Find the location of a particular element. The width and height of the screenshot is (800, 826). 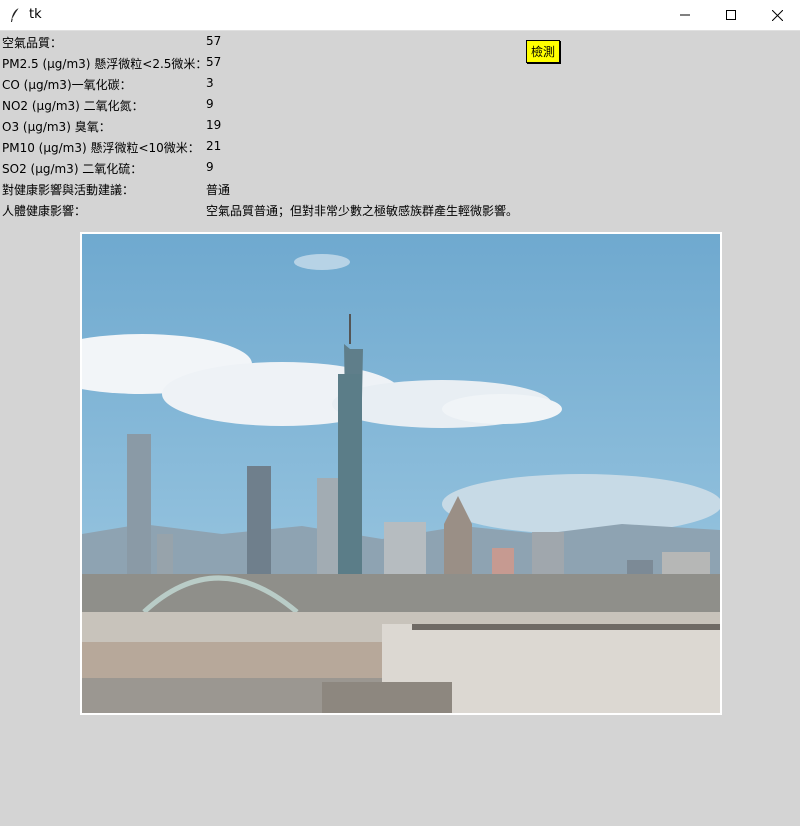

o3-row: O3 (μg/m3) 臭氧： 19 is located at coordinates (300, 125).